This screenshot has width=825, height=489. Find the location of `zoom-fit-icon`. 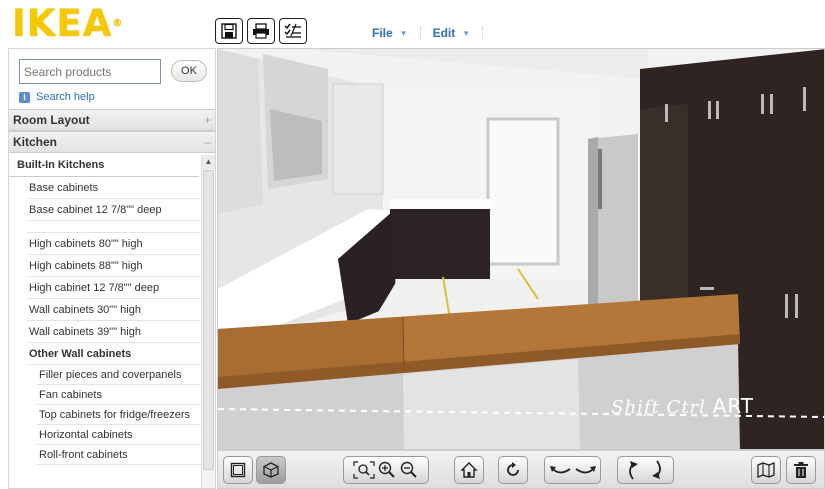

zoom-fit-icon is located at coordinates (364, 470).